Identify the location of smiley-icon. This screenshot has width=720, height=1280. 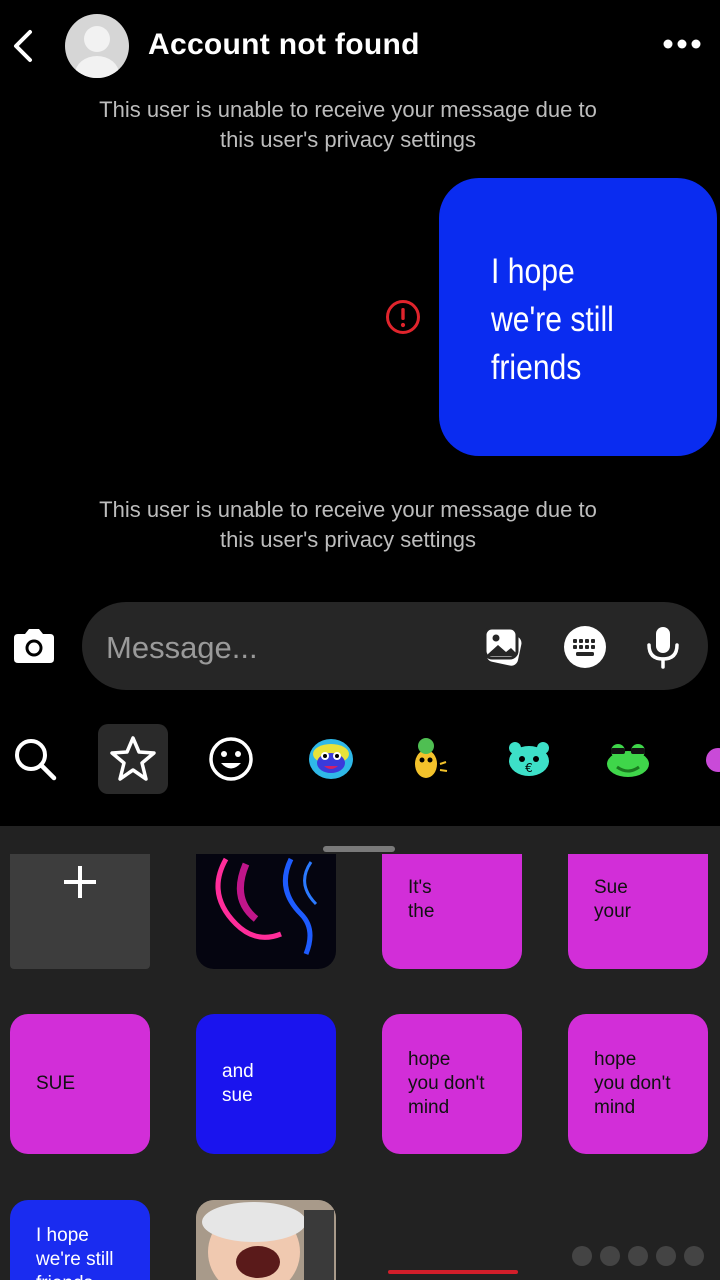
(231, 759).